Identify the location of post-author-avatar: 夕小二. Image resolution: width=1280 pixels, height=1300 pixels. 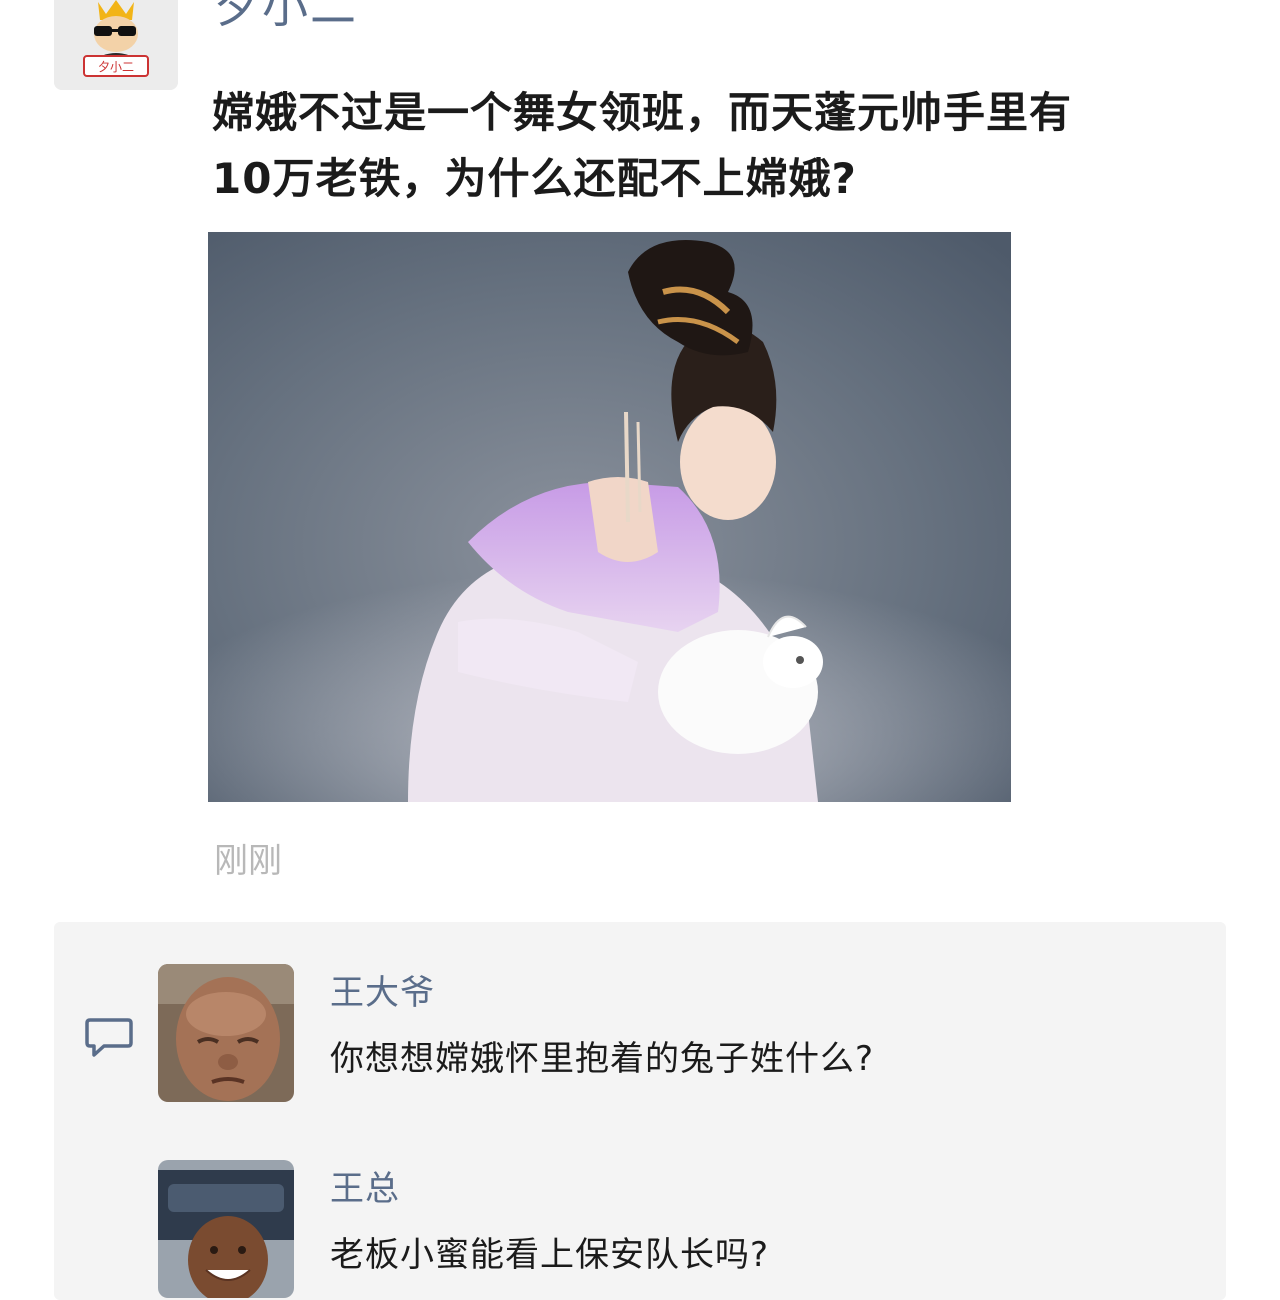
(116, 45).